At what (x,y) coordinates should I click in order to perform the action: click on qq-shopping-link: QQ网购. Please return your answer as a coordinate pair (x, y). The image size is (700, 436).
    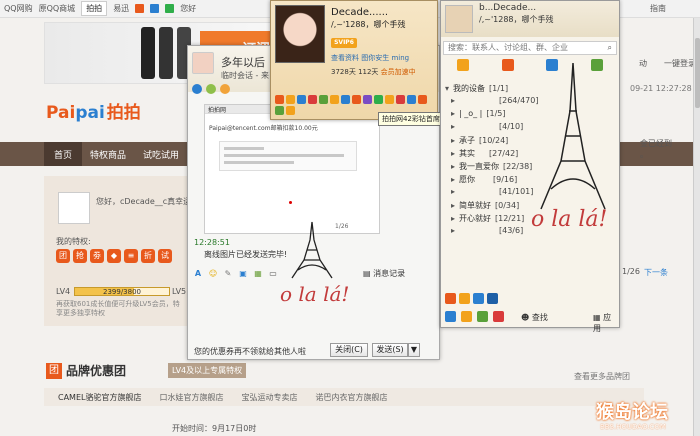
    Looking at the image, I should click on (18, 8).